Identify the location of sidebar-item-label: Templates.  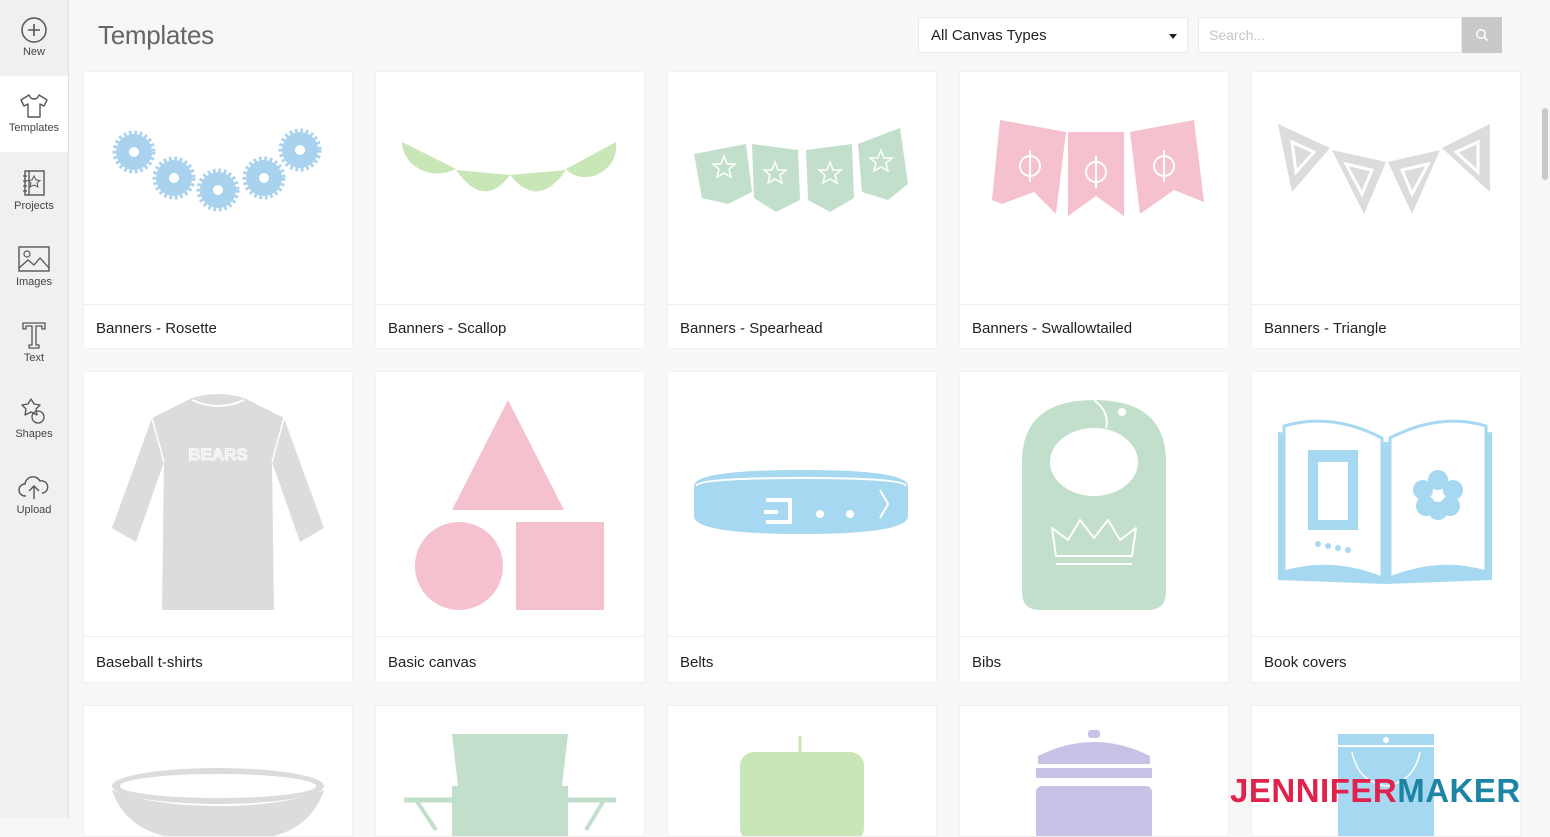
(34, 128).